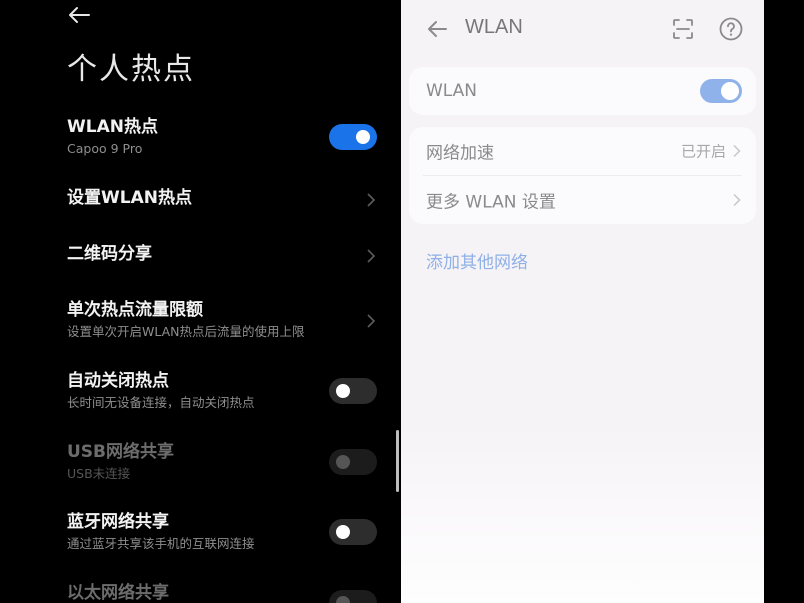 This screenshot has width=804, height=603. Describe the element at coordinates (222, 137) in the screenshot. I see `wlan-hotspot-row: WLAN热点 Capoo 9 Pro` at that location.